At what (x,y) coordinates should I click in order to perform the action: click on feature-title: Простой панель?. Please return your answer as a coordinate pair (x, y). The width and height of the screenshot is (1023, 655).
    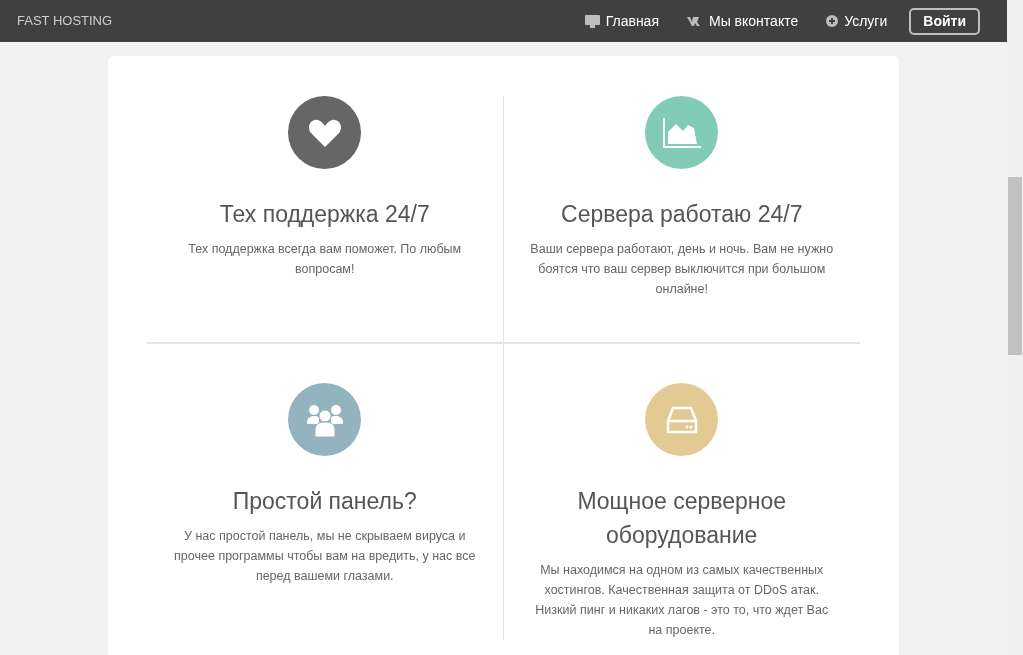
    Looking at the image, I should click on (324, 501).